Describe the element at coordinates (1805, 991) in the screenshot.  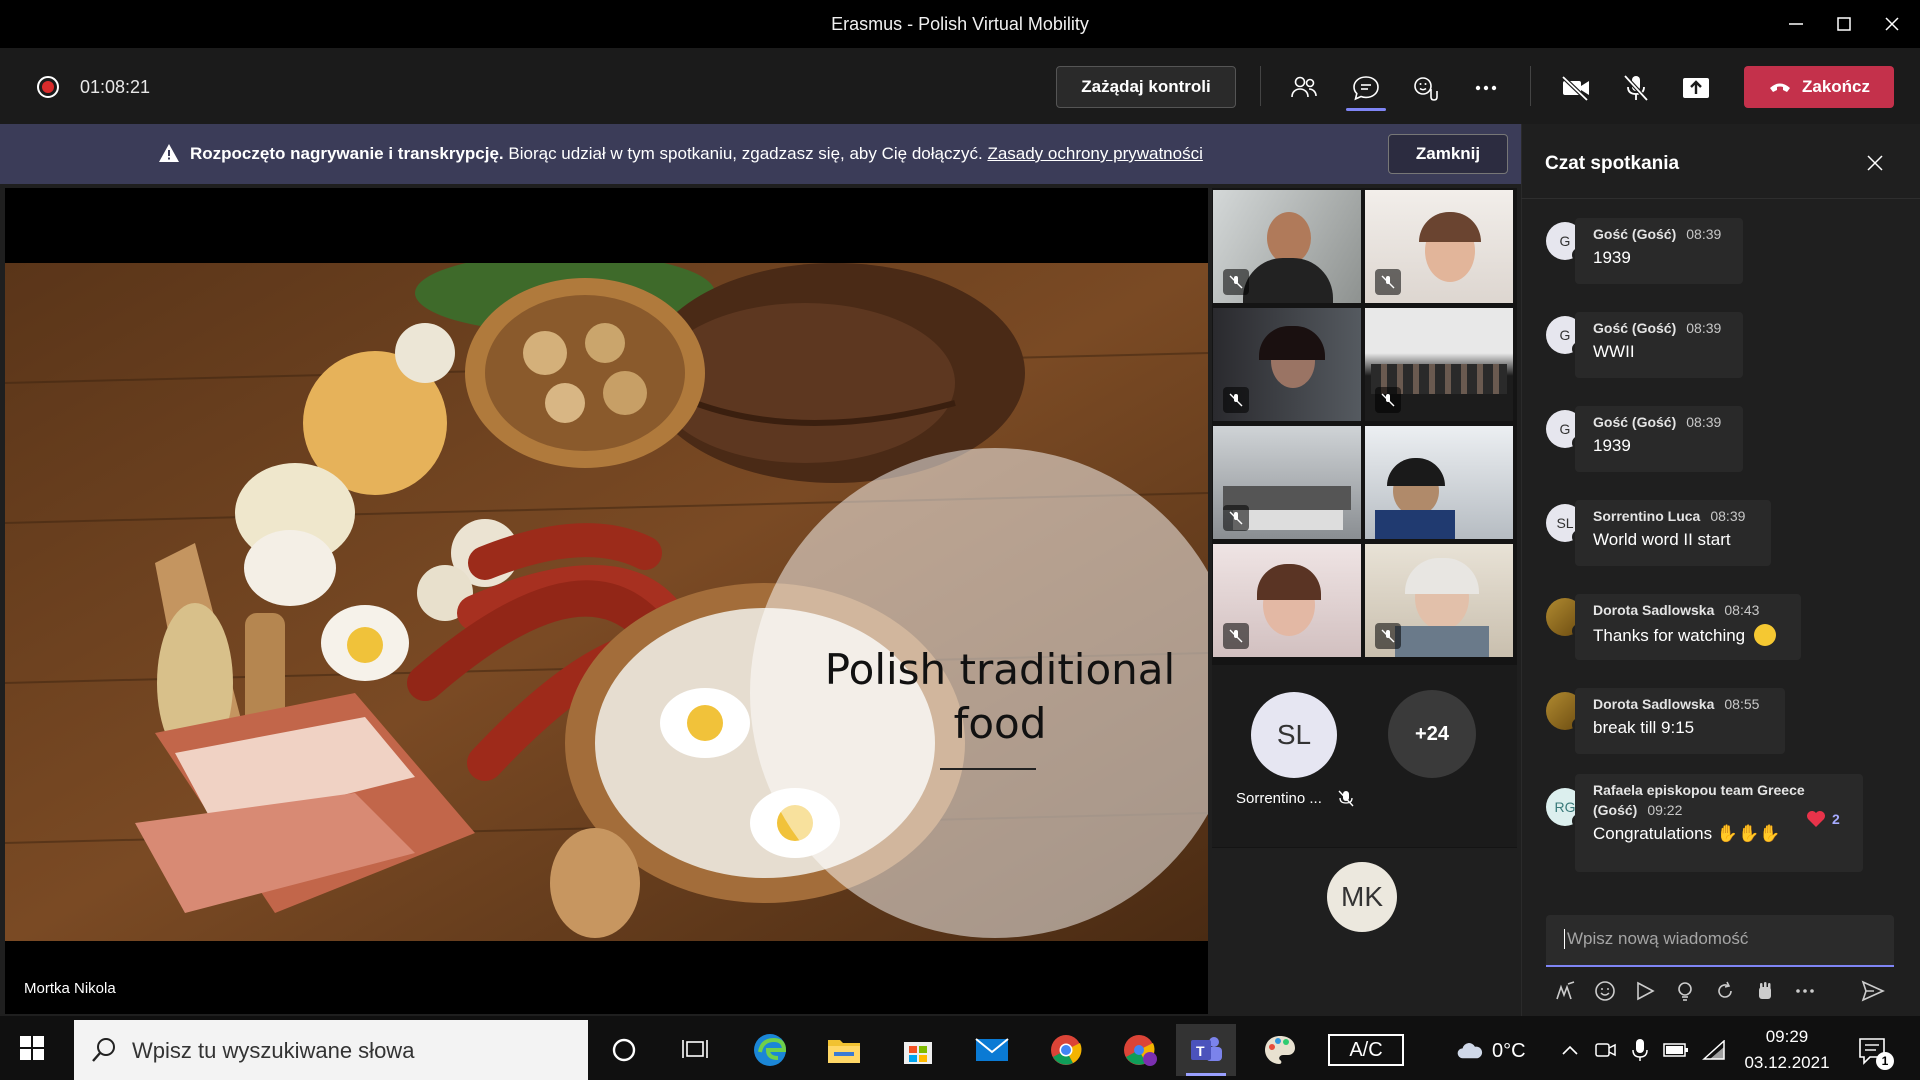
I see `compose-more-button` at that location.